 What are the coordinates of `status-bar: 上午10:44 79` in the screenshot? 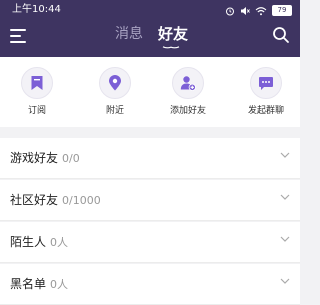 It's located at (150, 10).